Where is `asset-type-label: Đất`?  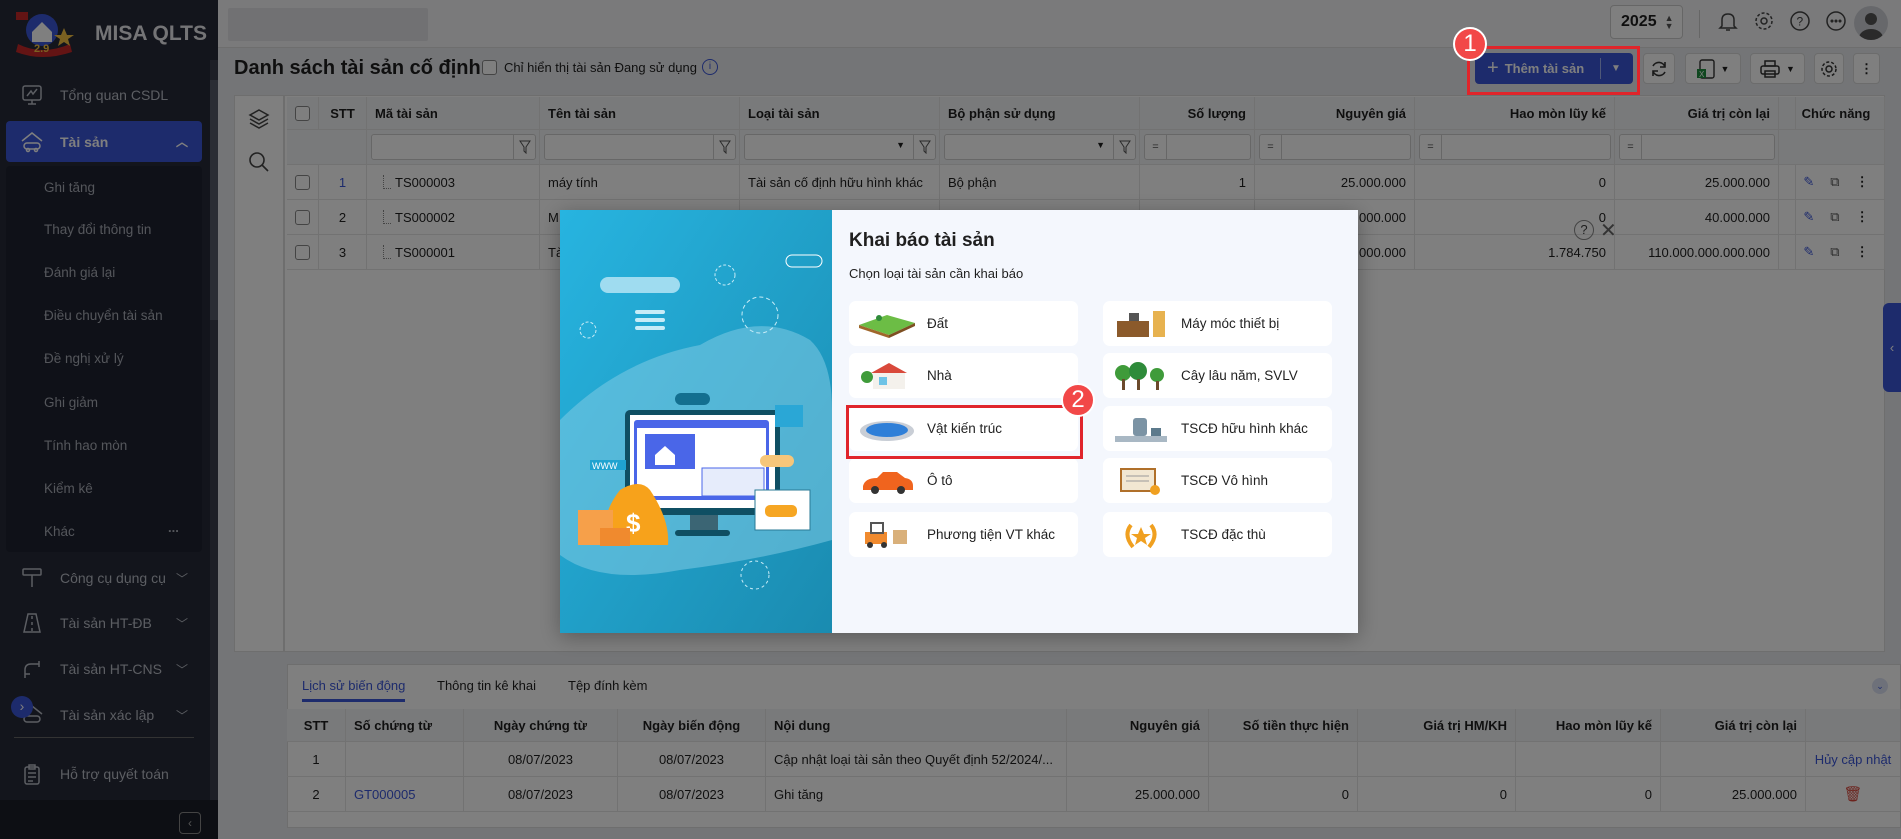 asset-type-label: Đất is located at coordinates (938, 323).